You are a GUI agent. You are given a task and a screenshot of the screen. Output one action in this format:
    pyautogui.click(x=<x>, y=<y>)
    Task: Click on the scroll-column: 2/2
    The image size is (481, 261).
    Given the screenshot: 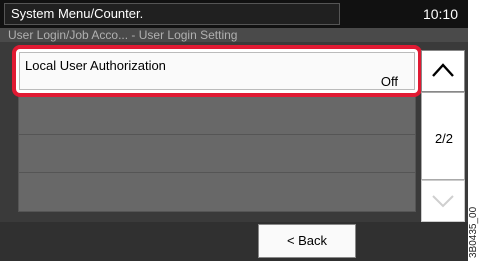 What is the action you would take?
    pyautogui.click(x=444, y=133)
    